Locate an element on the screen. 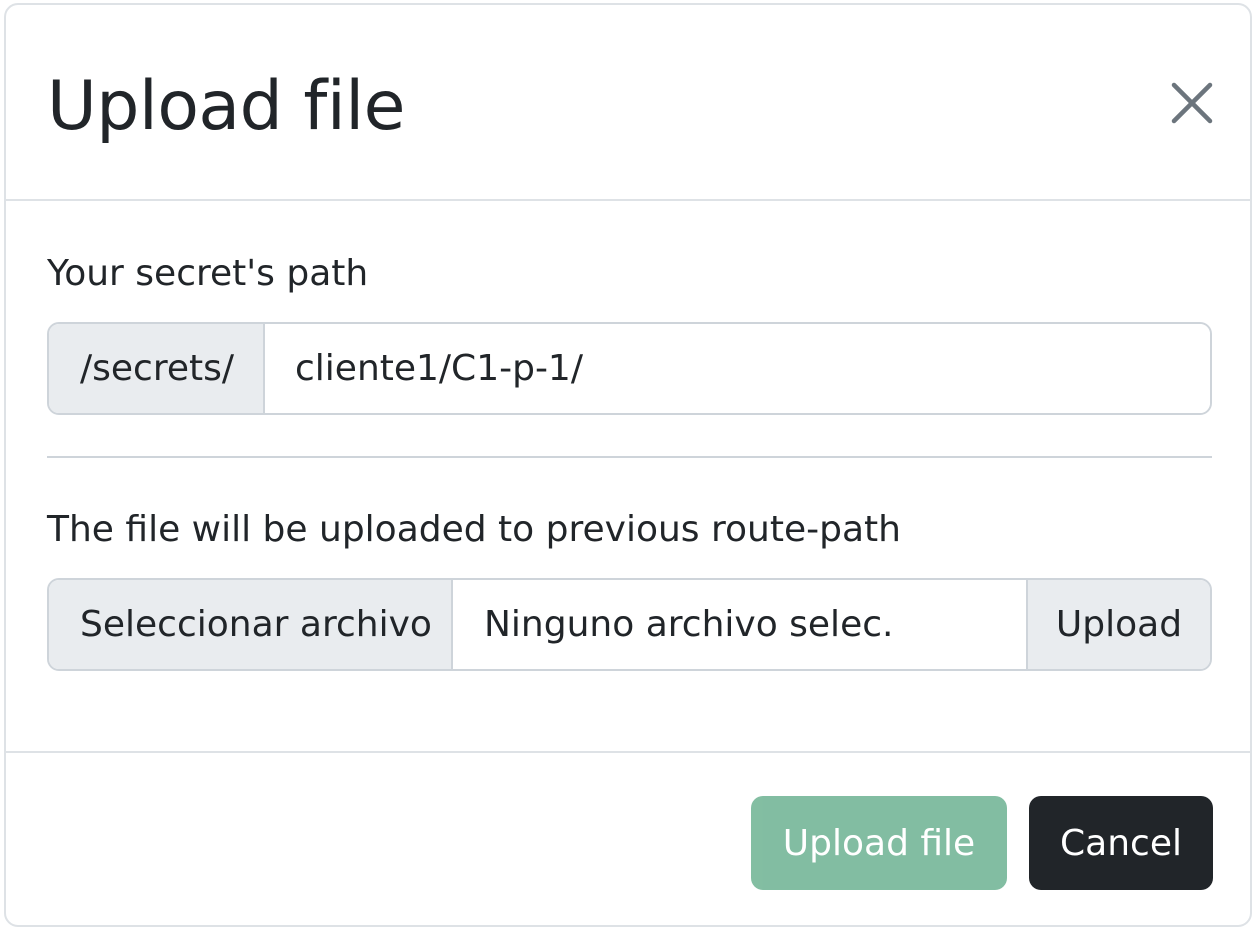  section-divider is located at coordinates (629, 457).